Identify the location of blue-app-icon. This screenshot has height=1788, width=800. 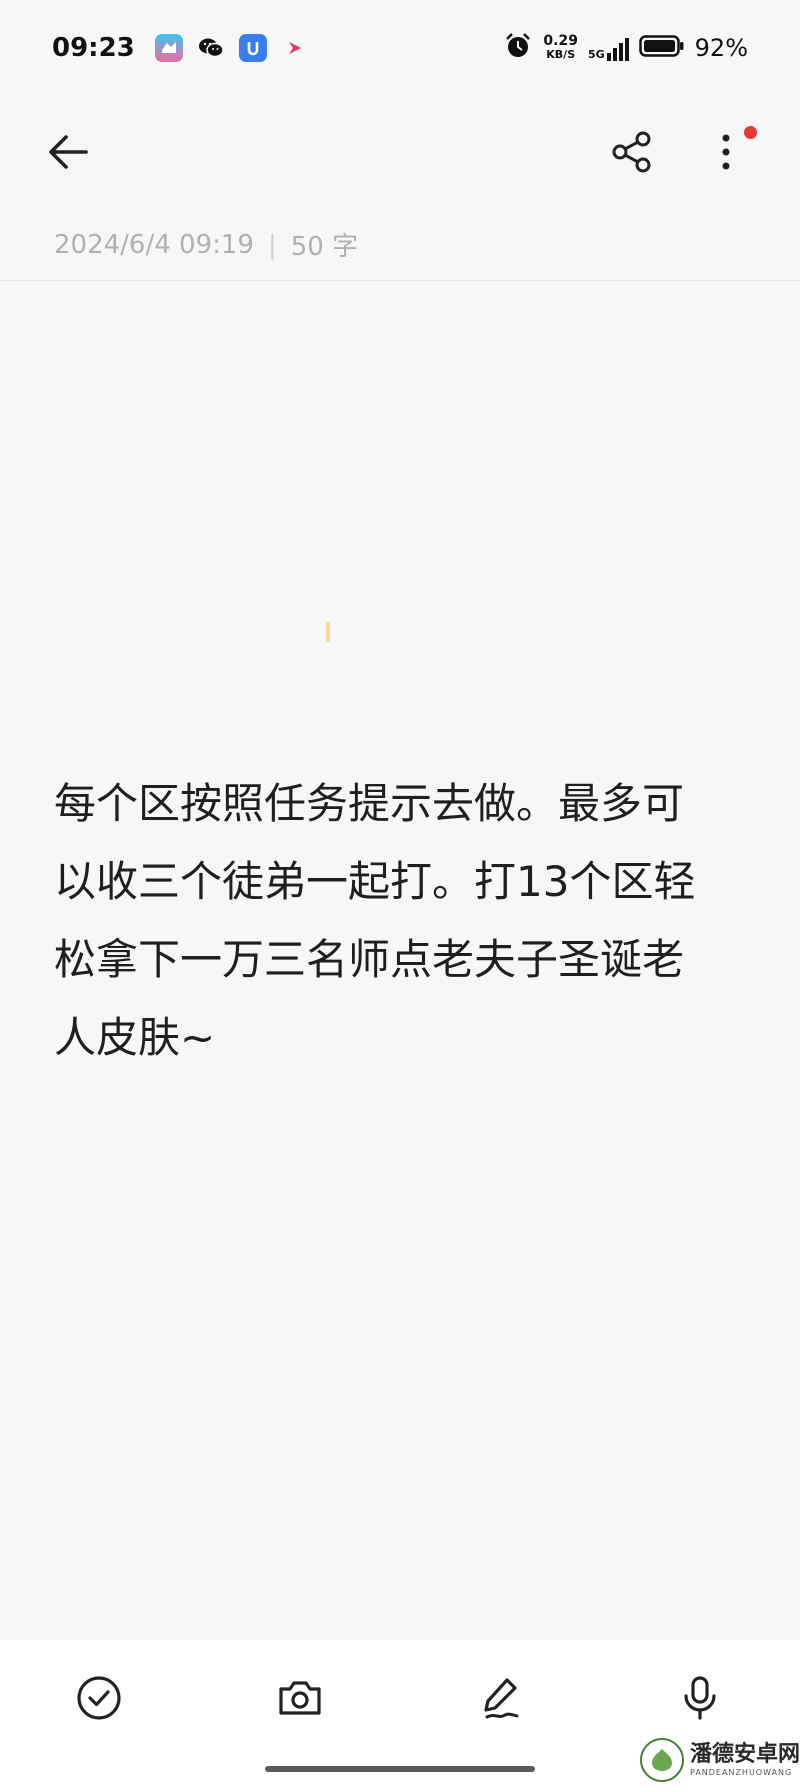
(252, 48).